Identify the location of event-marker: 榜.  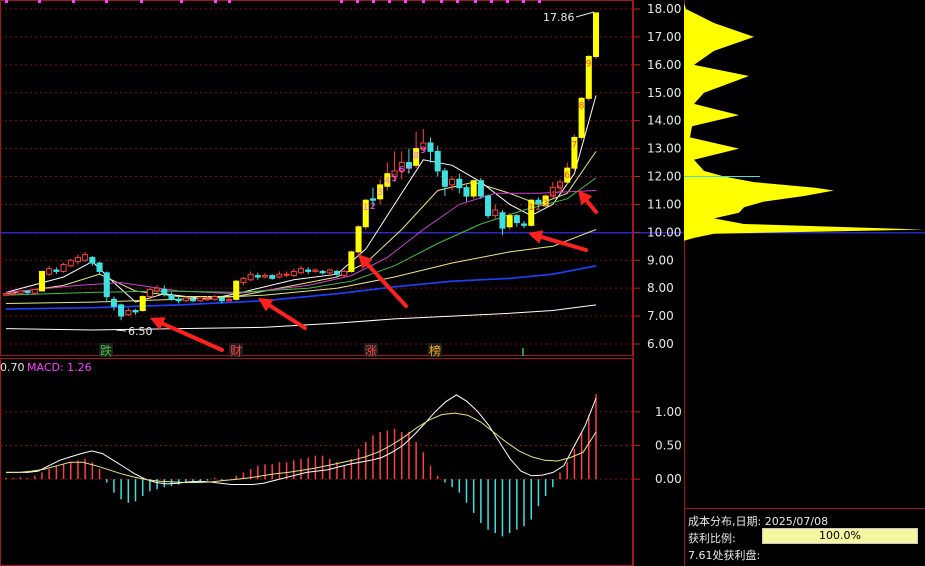
(435, 350).